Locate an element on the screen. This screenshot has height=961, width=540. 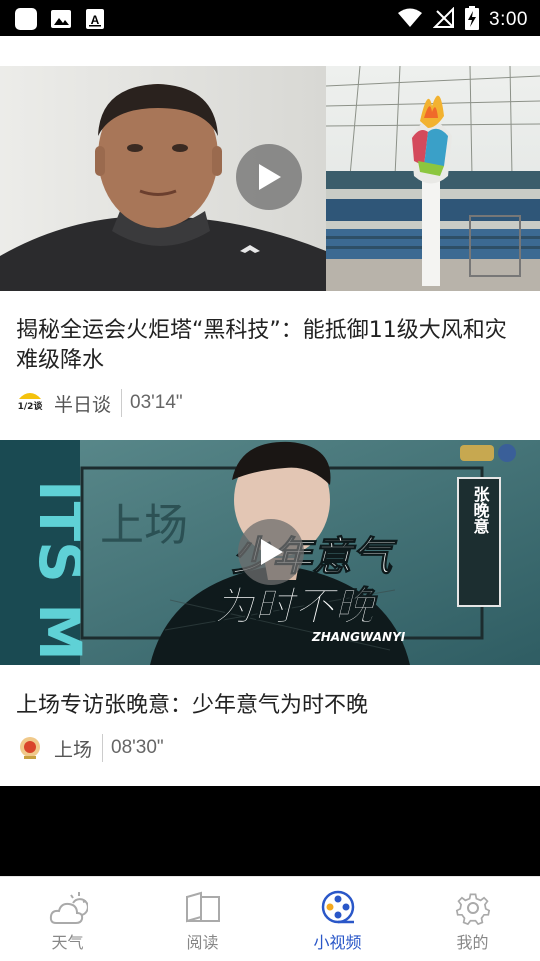
app-square-icon is located at coordinates (26, 21).